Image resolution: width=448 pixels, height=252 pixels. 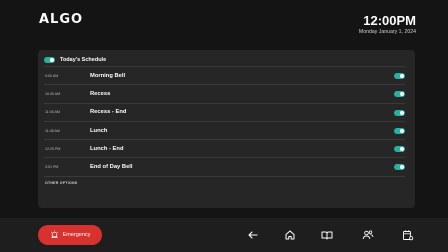 I want to click on schedule-row: 3:01 PM End of Day Bell, so click(x=224, y=167).